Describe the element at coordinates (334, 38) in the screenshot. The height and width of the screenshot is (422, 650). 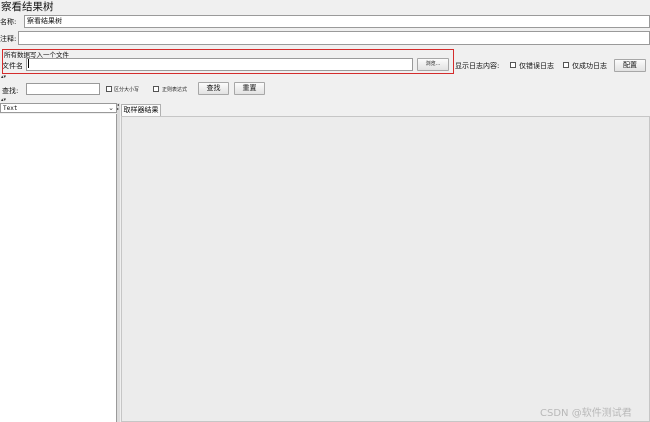
I see `comment-field` at that location.